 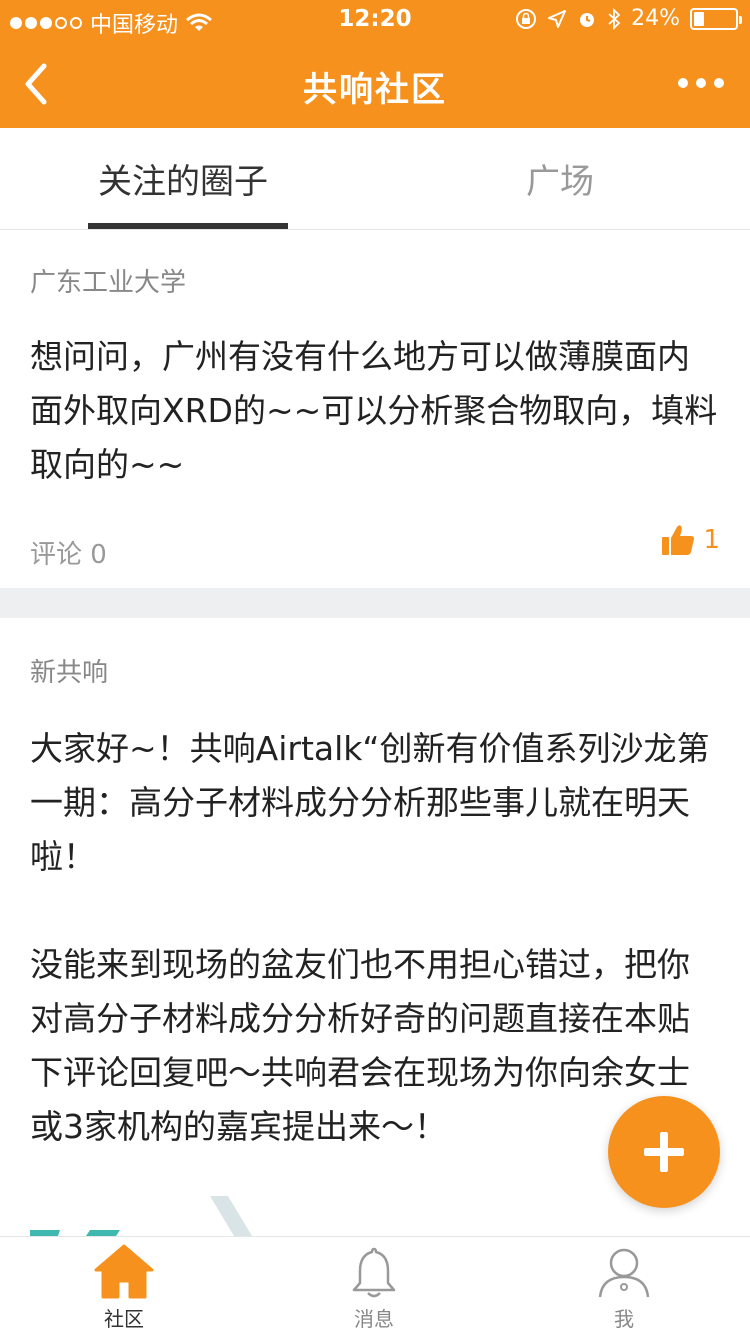 I want to click on bottom-tab-community: 社区, so click(x=124, y=1287).